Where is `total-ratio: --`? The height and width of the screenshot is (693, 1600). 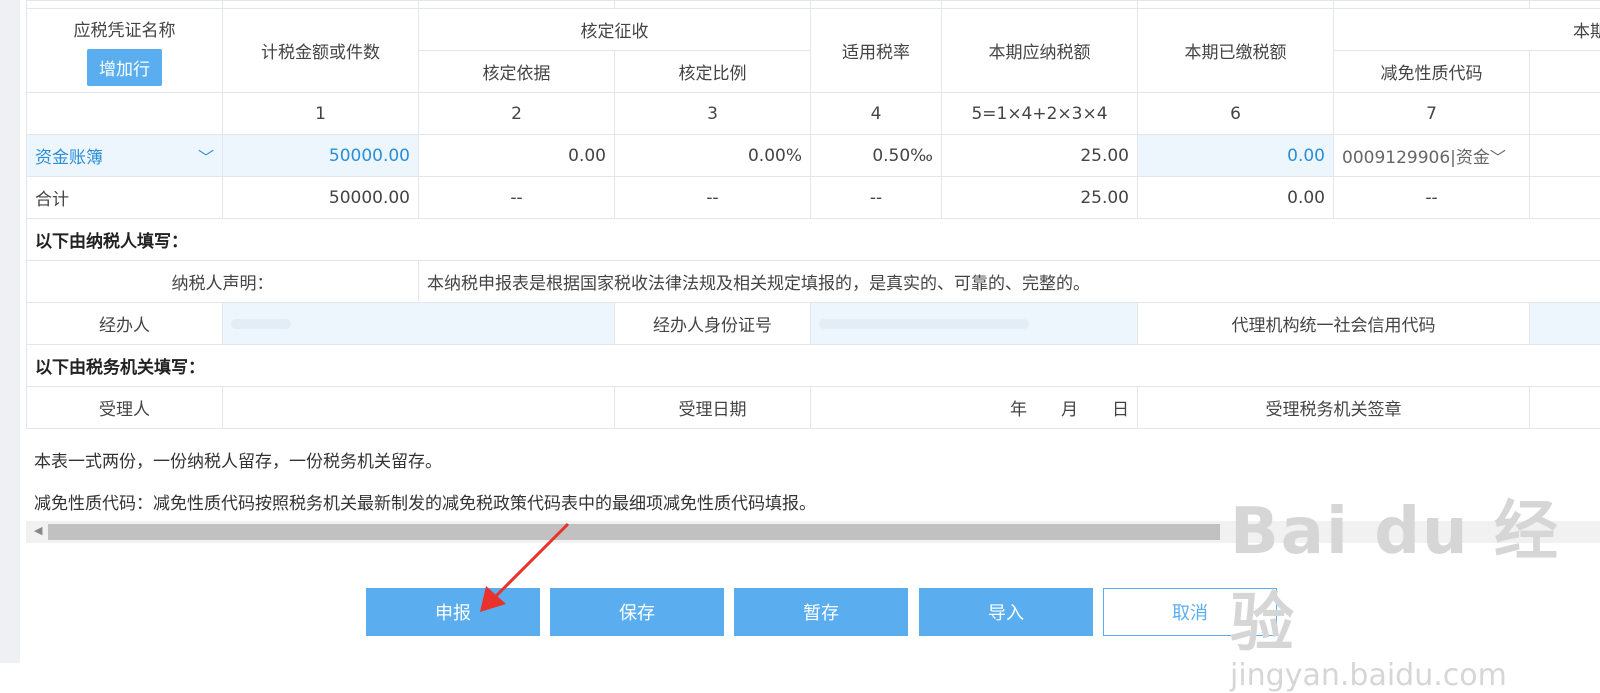 total-ratio: -- is located at coordinates (713, 198).